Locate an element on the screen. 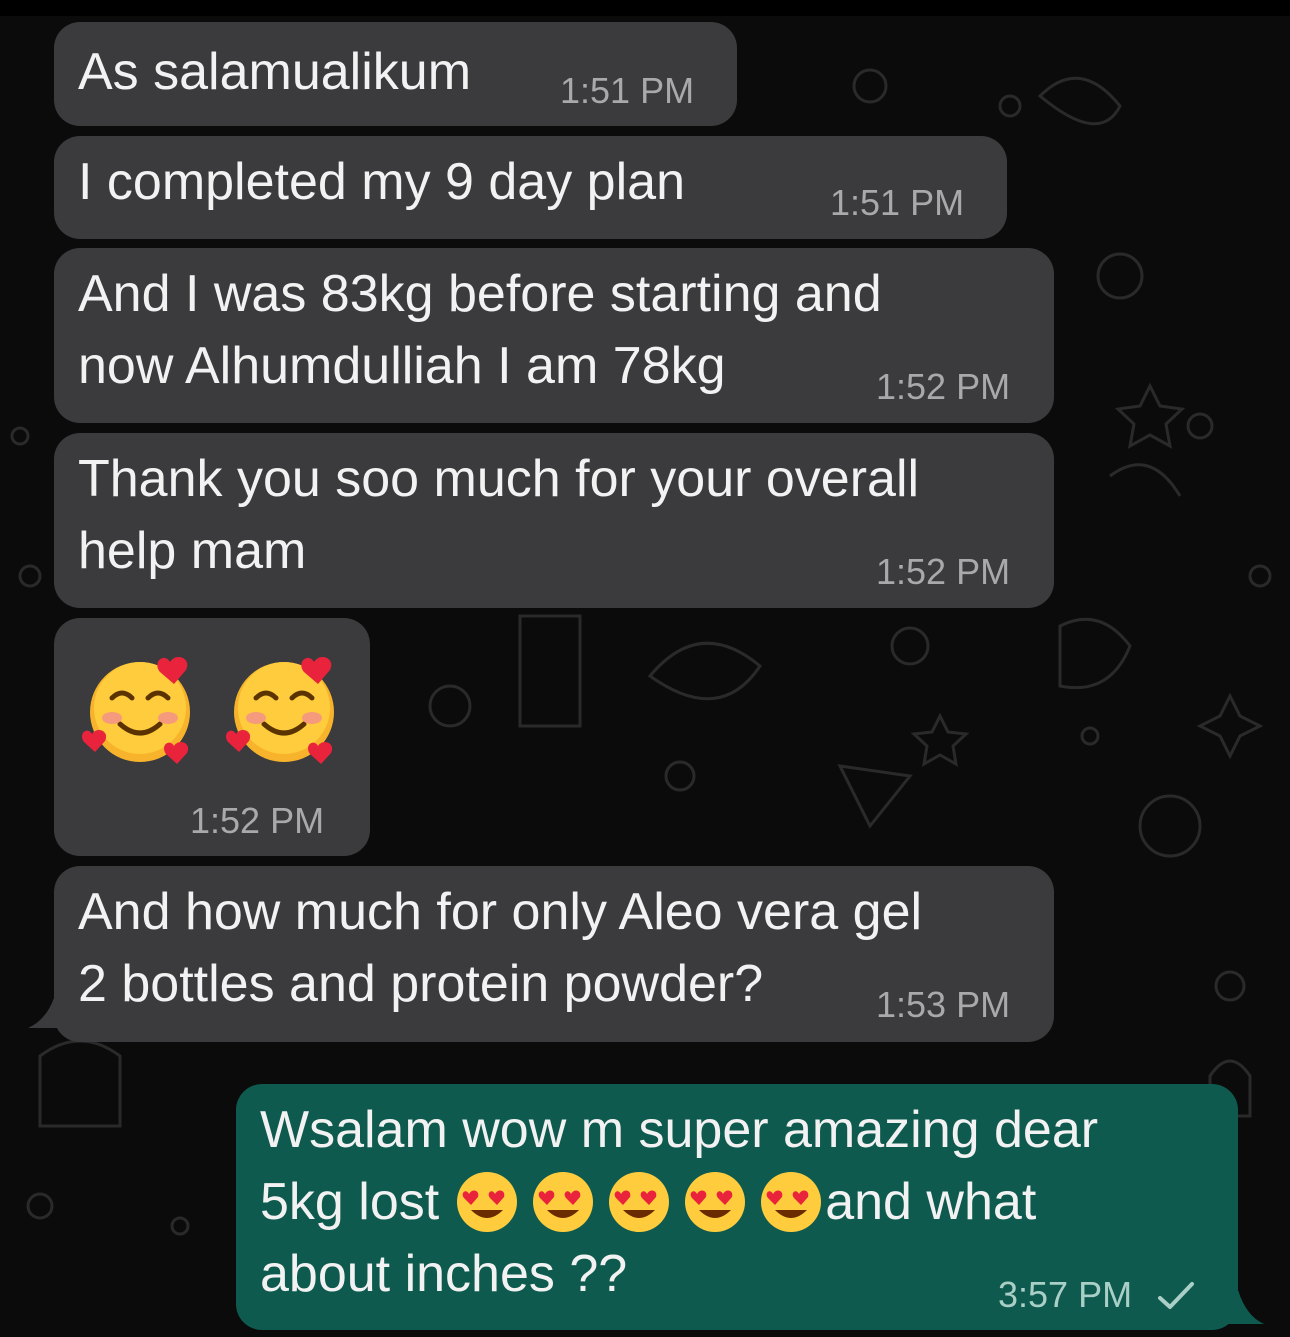 The width and height of the screenshot is (1290, 1337). incoming-message: I completed my 9 day plan 1:51 PM is located at coordinates (530, 187).